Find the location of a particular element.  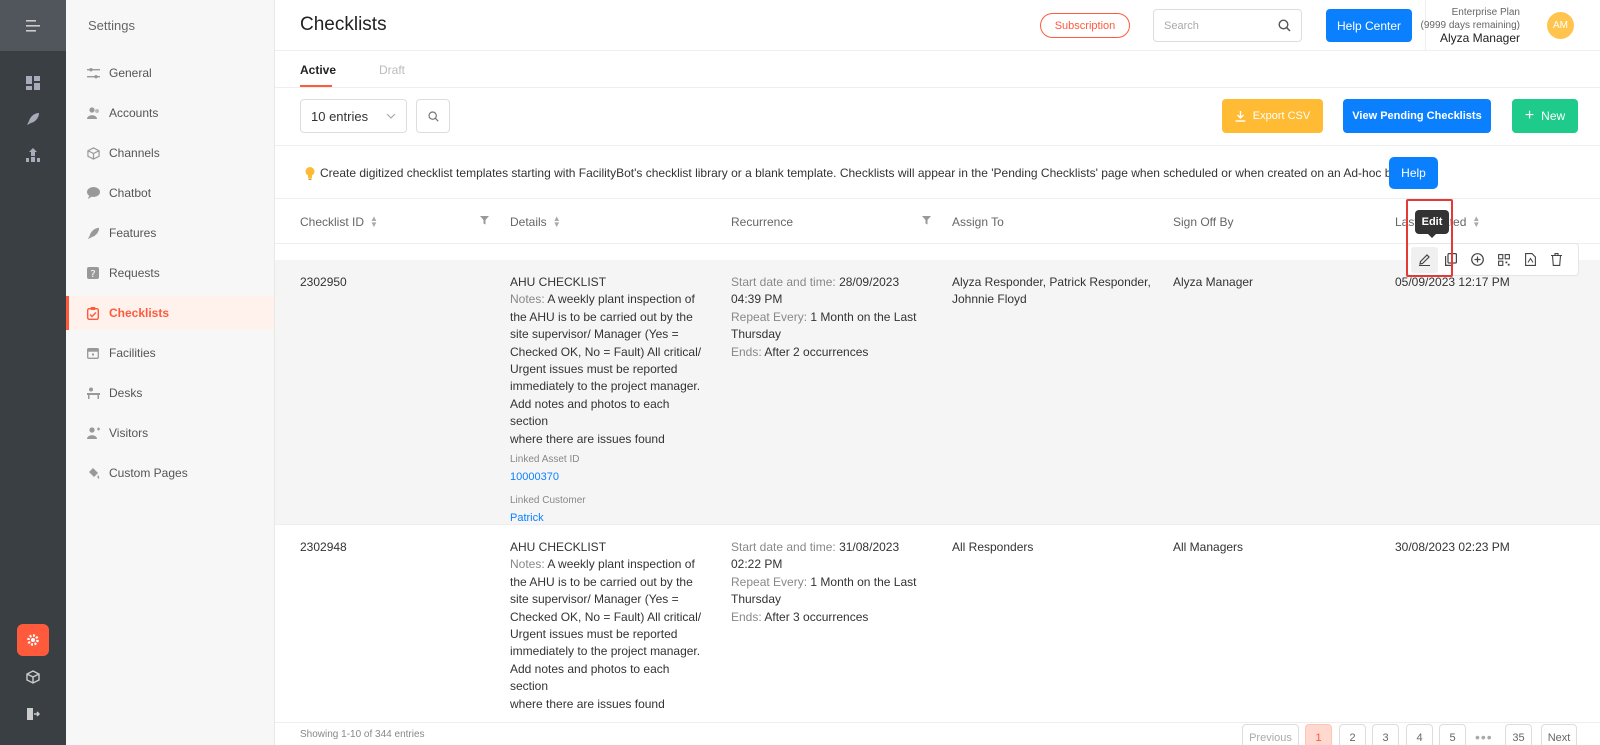

desk-icon is located at coordinates (93, 393).